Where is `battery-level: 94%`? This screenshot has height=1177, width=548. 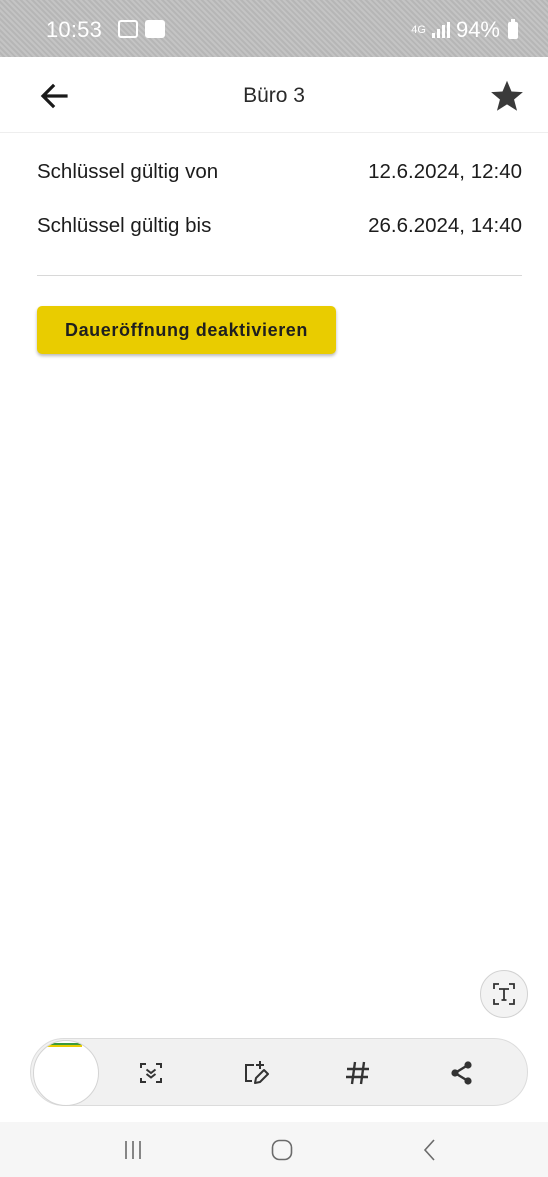 battery-level: 94% is located at coordinates (477, 29).